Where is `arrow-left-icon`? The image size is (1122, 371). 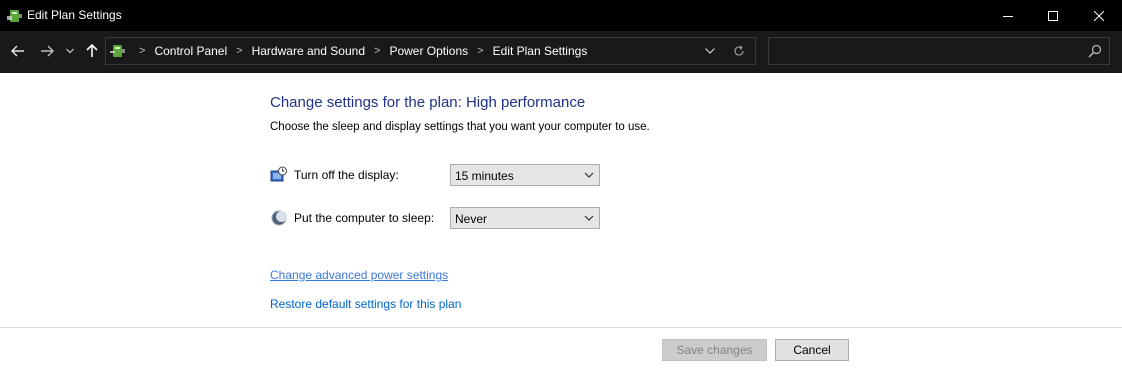 arrow-left-icon is located at coordinates (17, 51).